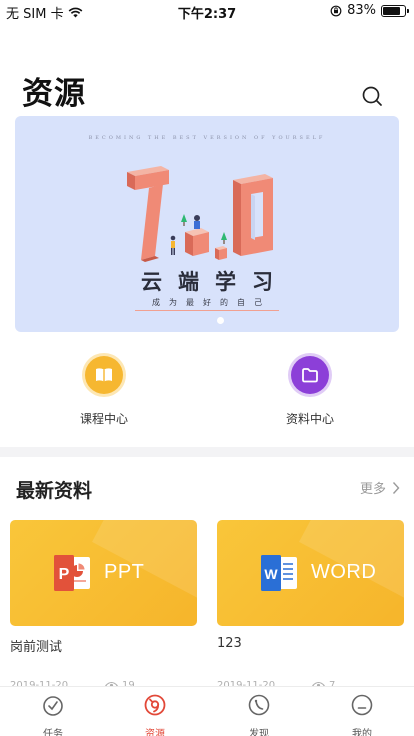  I want to click on card-thumbnail: W WORD, so click(310, 573).